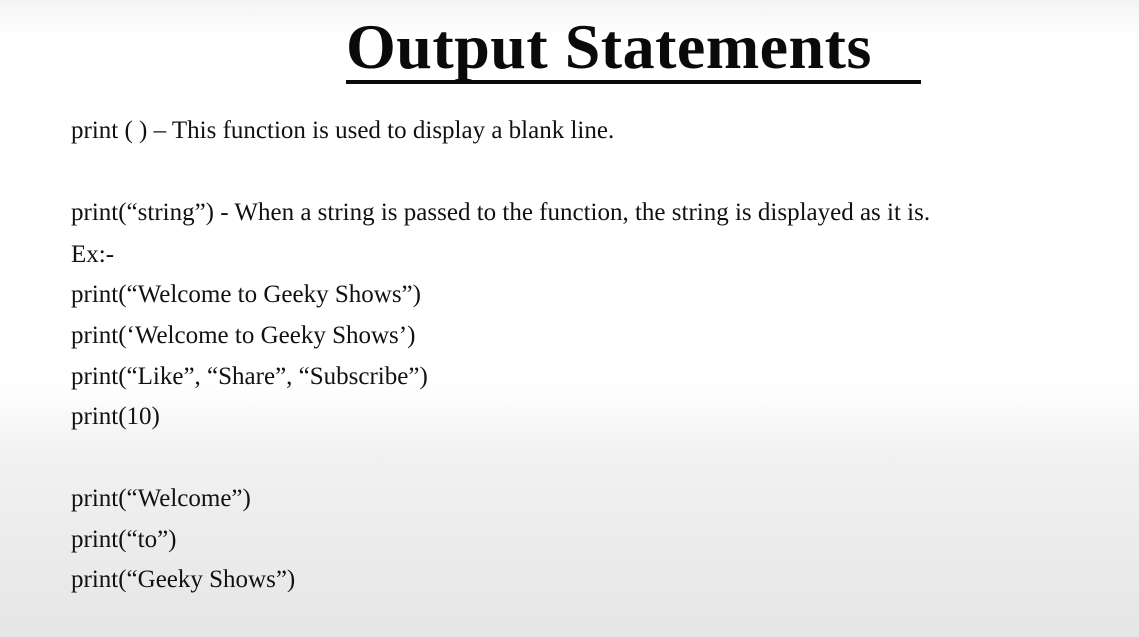  I want to click on code-line: print(“to”), so click(124, 539).